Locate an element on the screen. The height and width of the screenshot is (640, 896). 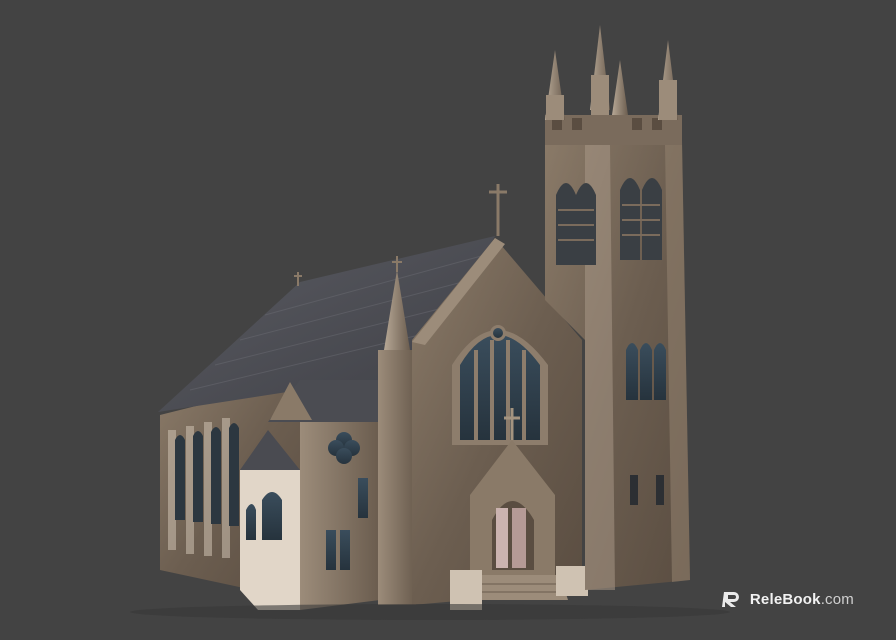
rose-window is located at coordinates (500, 387).